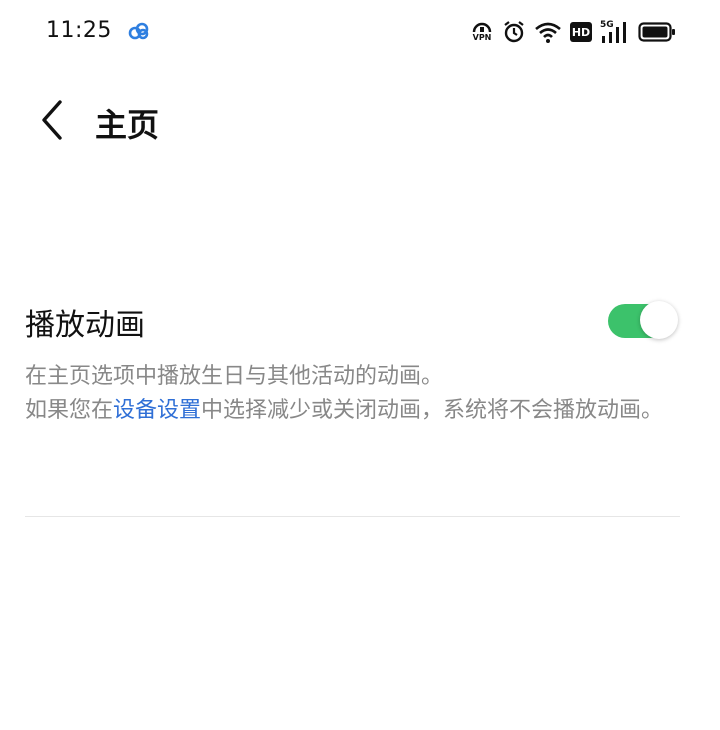 The height and width of the screenshot is (730, 720). I want to click on back-arrow-icon, so click(52, 120).